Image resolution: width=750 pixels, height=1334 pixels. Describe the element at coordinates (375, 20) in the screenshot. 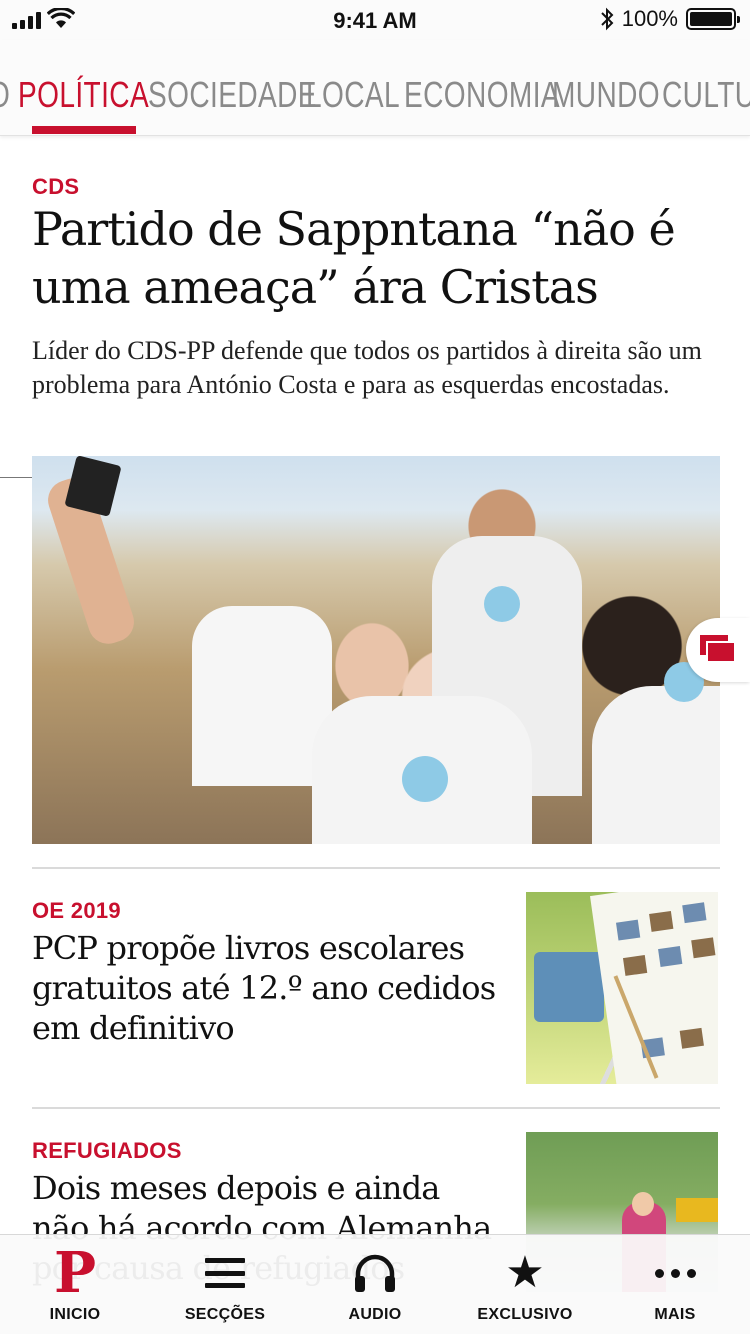

I see `status-bar: 9:41 AM 100%` at that location.